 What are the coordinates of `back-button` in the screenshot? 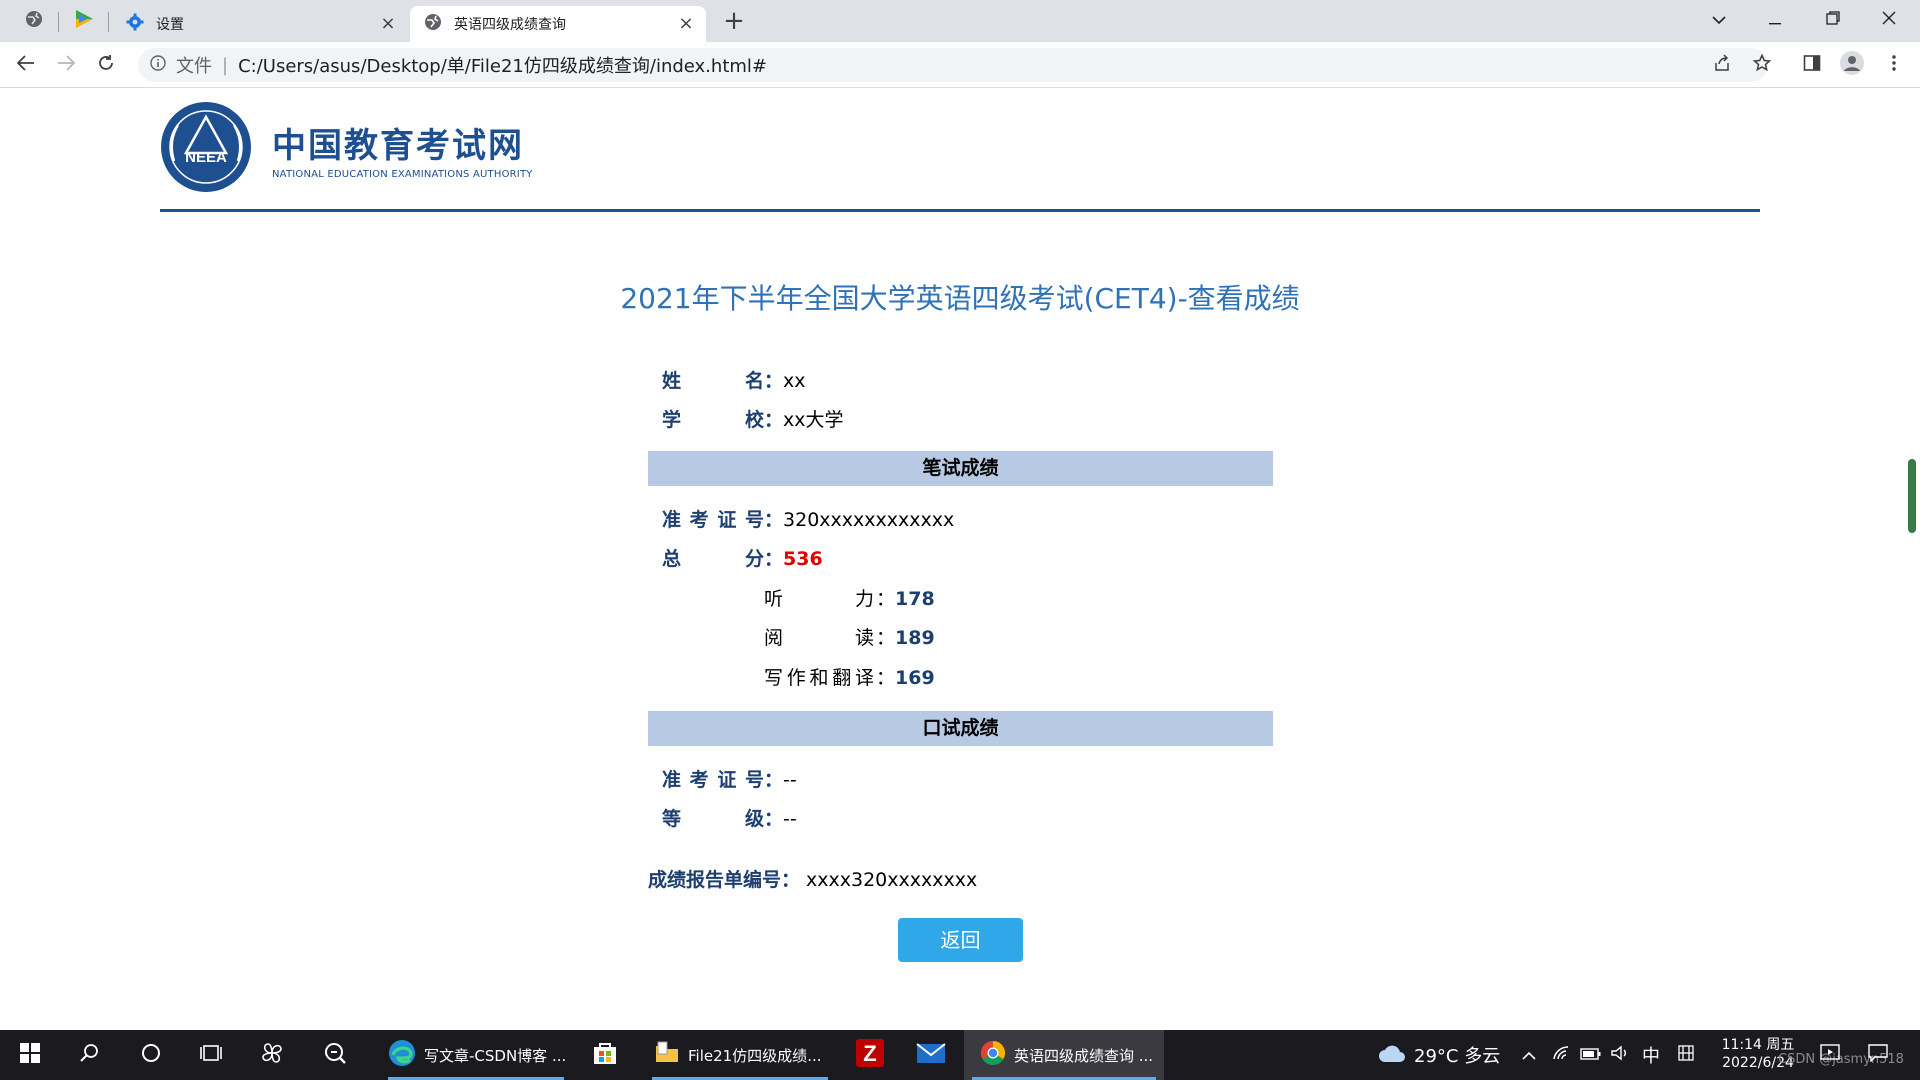 It's located at (26, 65).